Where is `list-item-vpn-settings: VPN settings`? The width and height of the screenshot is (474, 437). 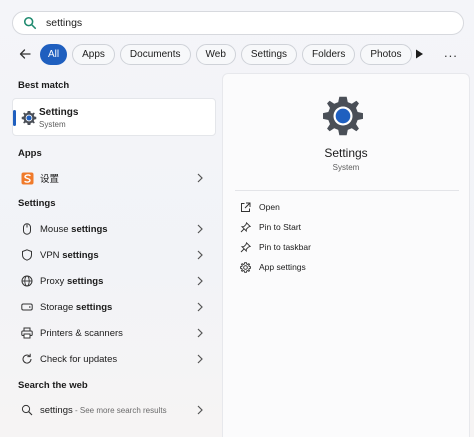
list-item-vpn-settings: VPN settings is located at coordinates (114, 255).